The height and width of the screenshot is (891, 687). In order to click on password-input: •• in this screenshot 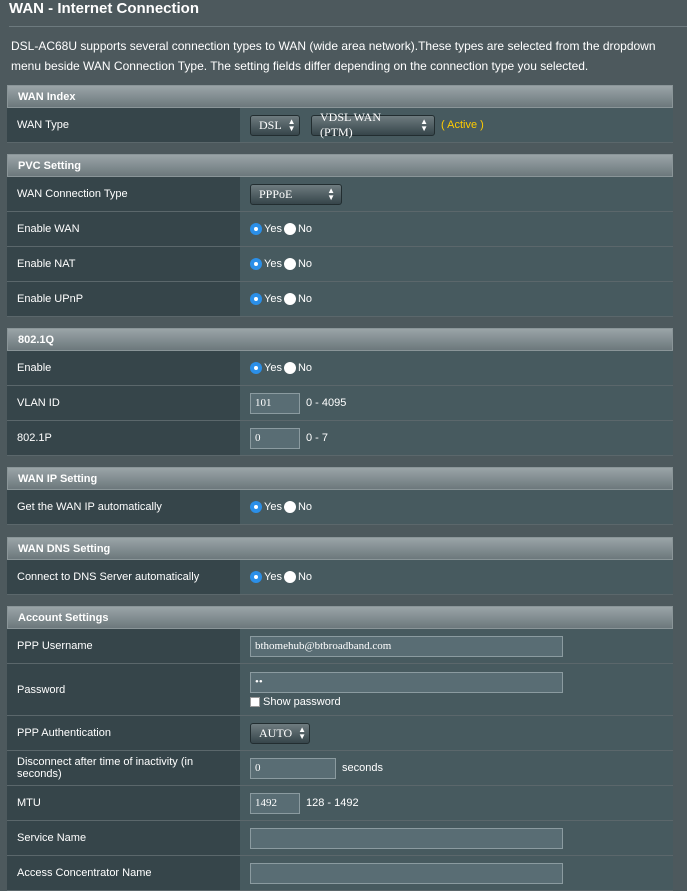, I will do `click(406, 682)`.